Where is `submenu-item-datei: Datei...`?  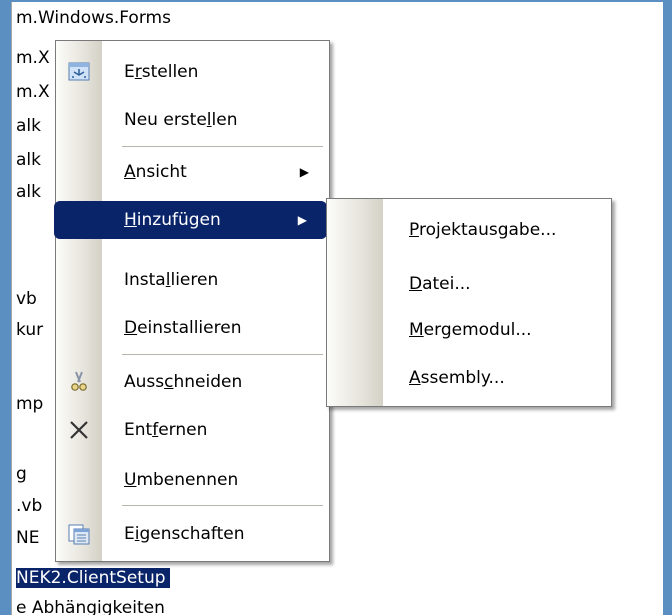
submenu-item-datei: Datei... is located at coordinates (469, 284).